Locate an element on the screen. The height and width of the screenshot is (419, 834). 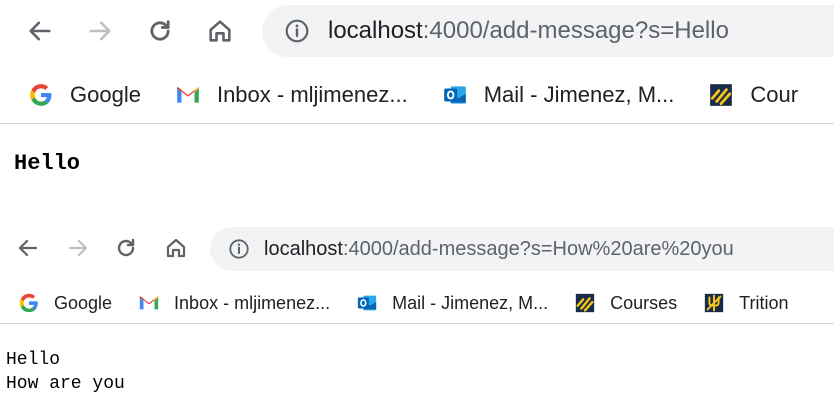
bookmark-courses: Cour is located at coordinates (753, 95).